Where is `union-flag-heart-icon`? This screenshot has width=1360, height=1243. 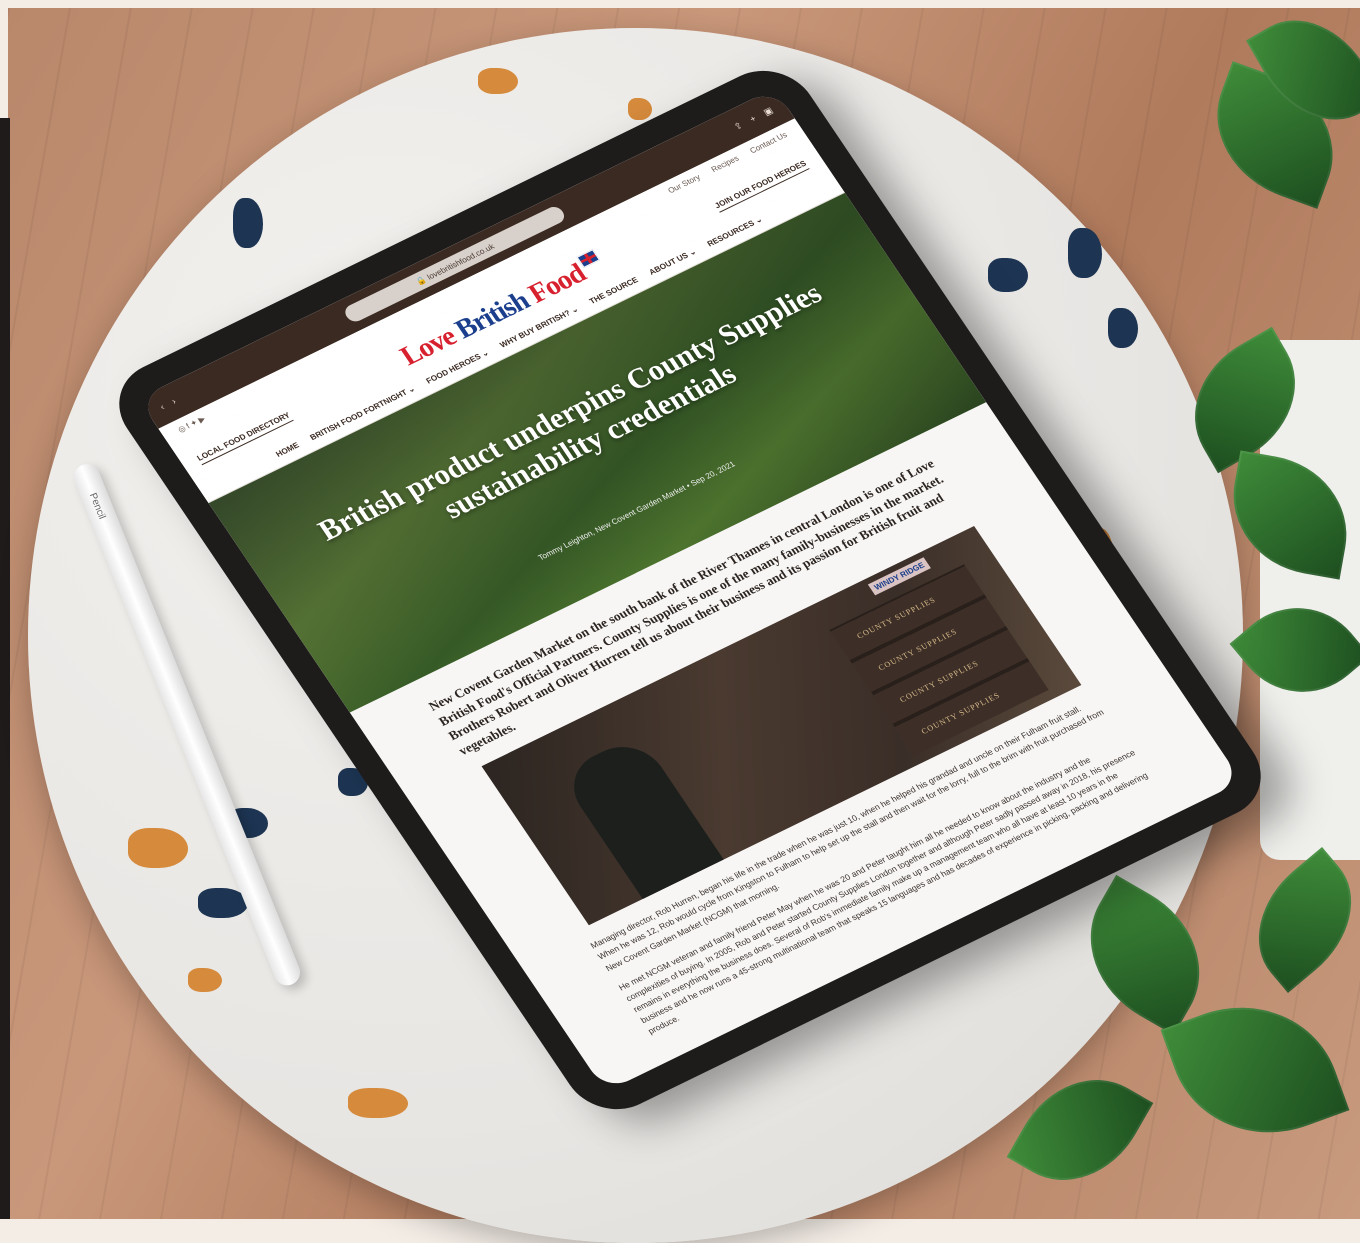
union-flag-heart-icon is located at coordinates (588, 258).